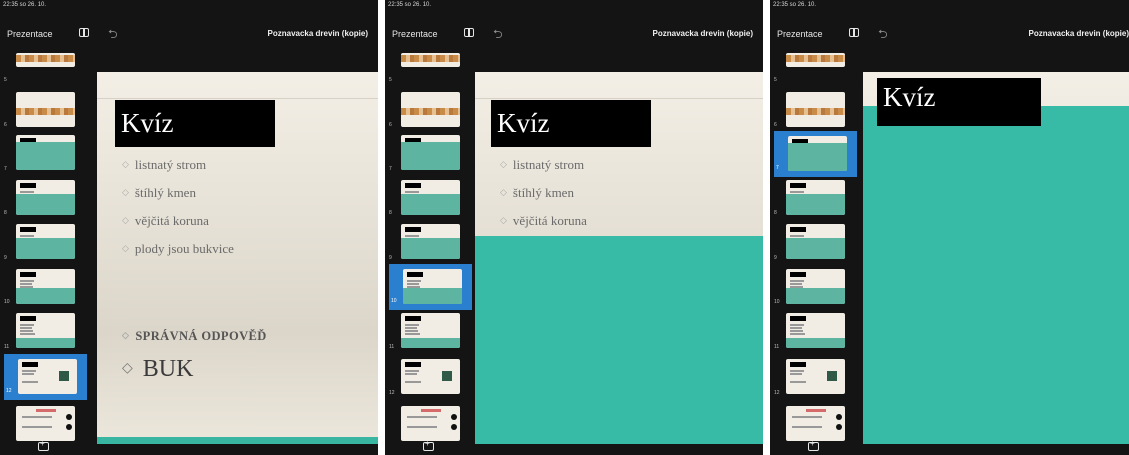 This screenshot has width=1129, height=455. Describe the element at coordinates (410, 5) in the screenshot. I see `status-bar-time: 22:35 so 26. 10.` at that location.